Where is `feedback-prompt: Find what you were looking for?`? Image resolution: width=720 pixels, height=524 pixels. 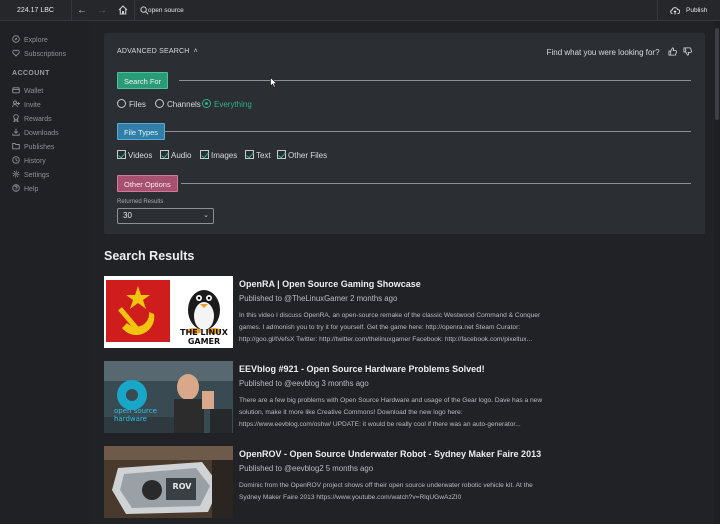 feedback-prompt: Find what you were looking for? is located at coordinates (619, 52).